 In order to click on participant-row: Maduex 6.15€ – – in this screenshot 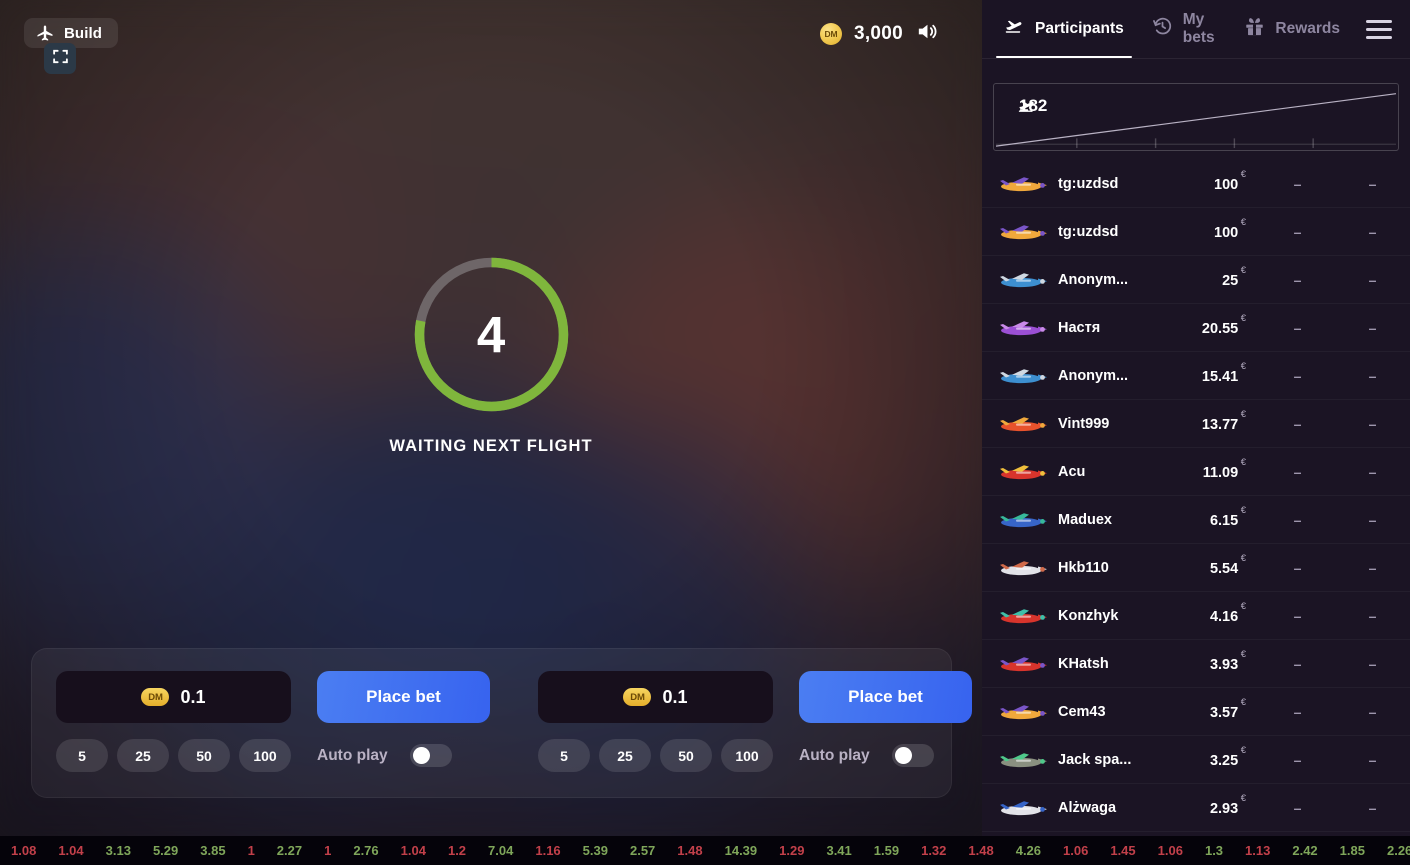, I will do `click(1196, 520)`.